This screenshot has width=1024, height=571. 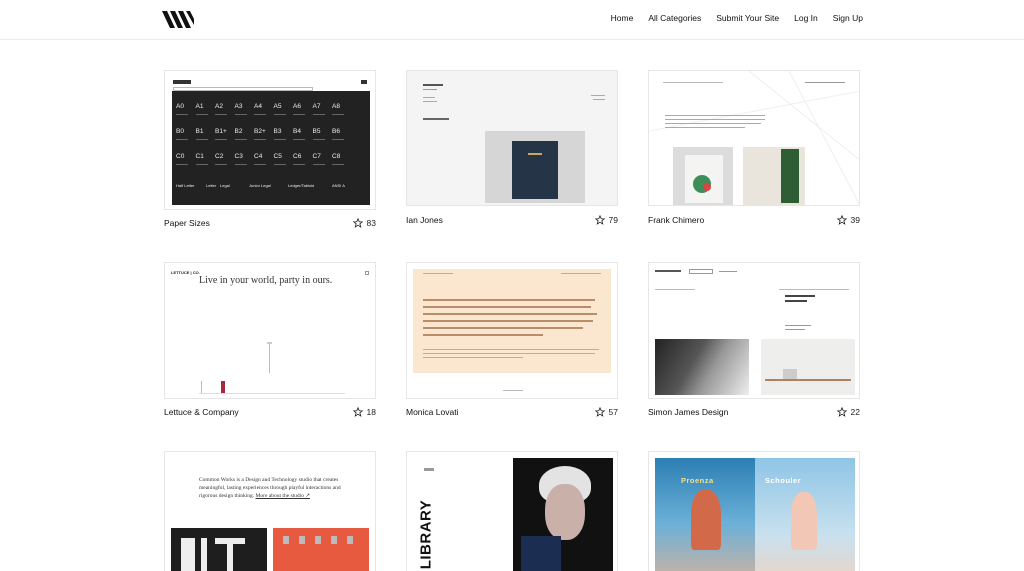 What do you see at coordinates (297, 106) in the screenshot?
I see `paper-size-a6: A6` at bounding box center [297, 106].